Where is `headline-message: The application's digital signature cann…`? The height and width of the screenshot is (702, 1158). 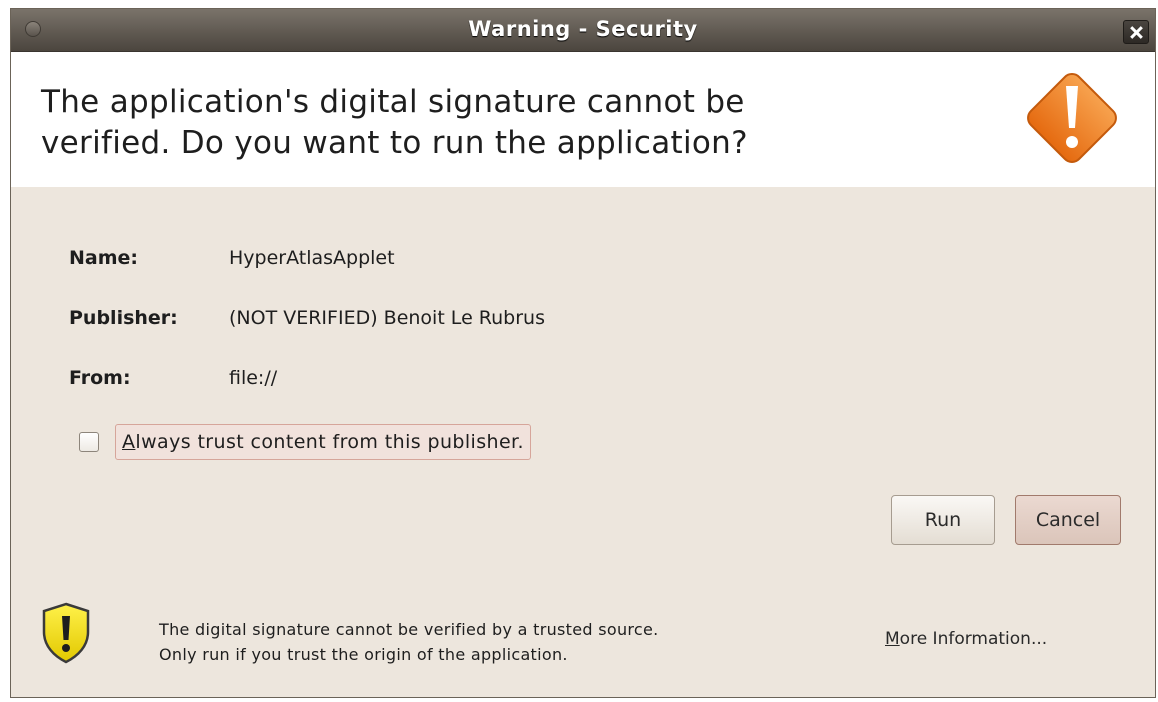 headline-message: The application's digital signature cann… is located at coordinates (491, 123).